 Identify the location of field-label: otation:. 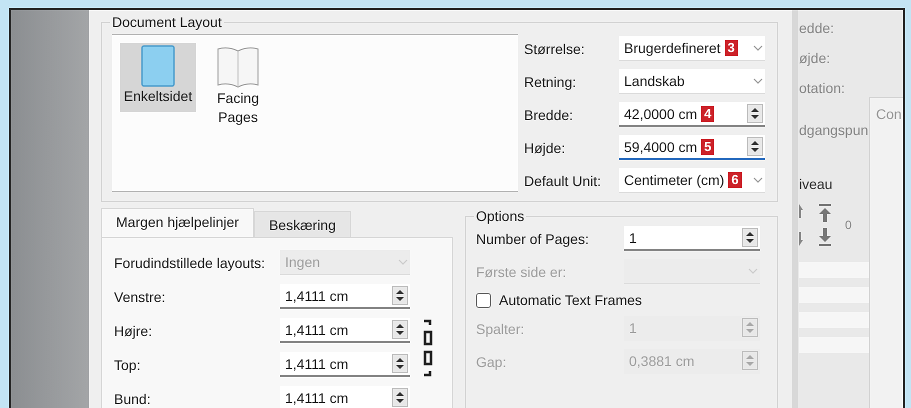
(822, 88).